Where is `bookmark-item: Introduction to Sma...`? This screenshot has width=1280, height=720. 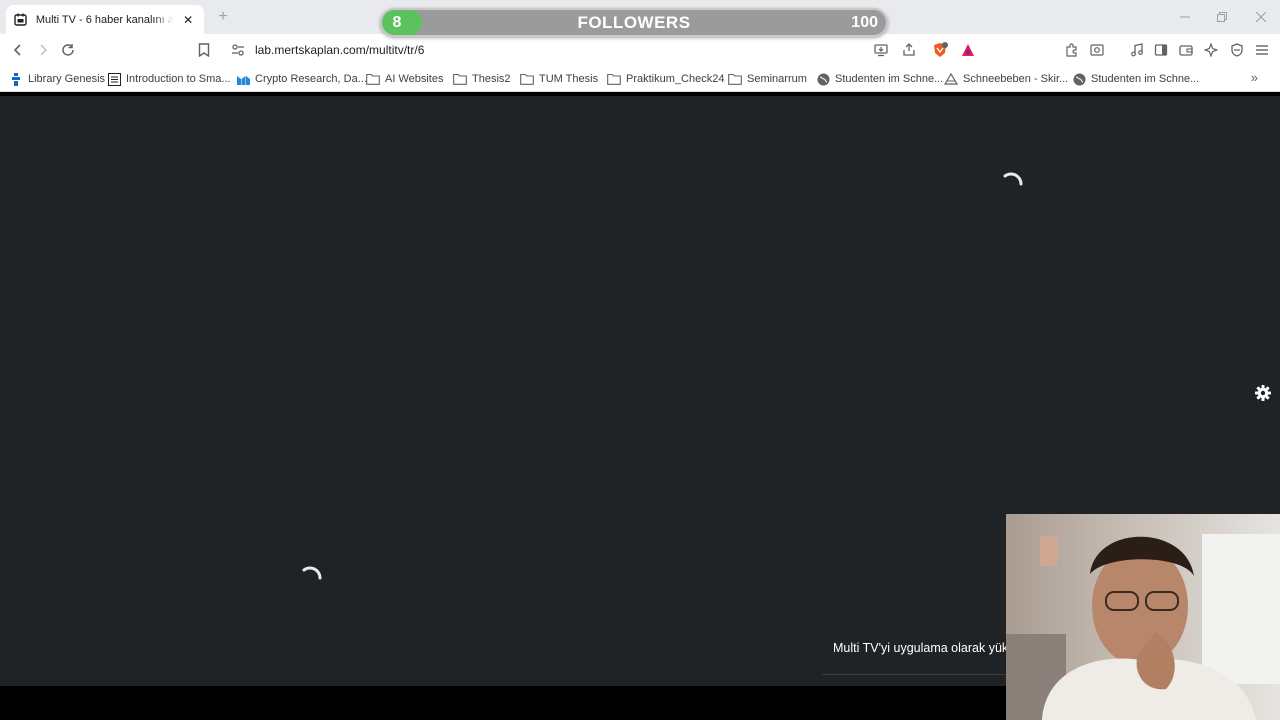
bookmark-item: Introduction to Sma... is located at coordinates (169, 79).